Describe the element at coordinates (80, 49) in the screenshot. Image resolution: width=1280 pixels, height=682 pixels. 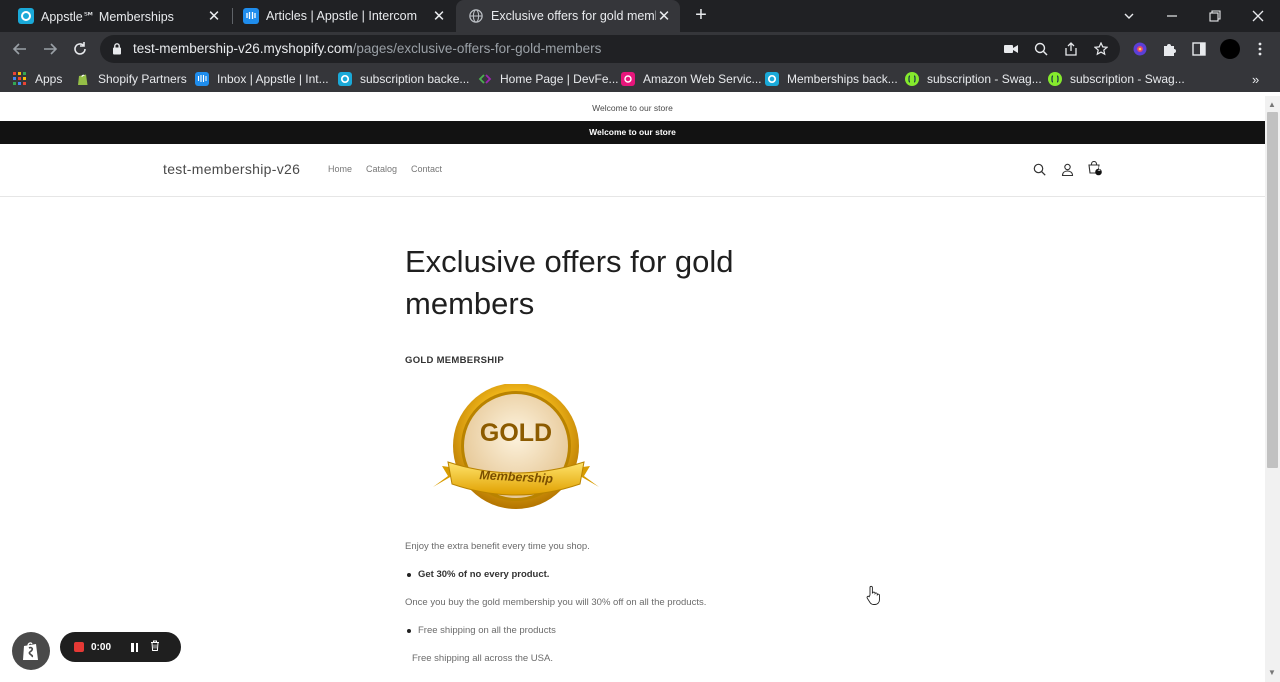
I see `reload-icon` at that location.